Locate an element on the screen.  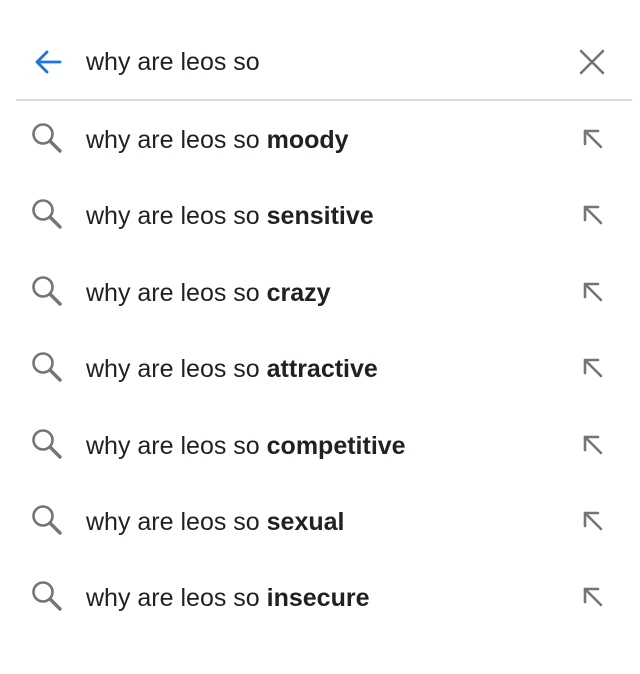
suggestion-text: why are leos so sexual is located at coordinates (215, 522).